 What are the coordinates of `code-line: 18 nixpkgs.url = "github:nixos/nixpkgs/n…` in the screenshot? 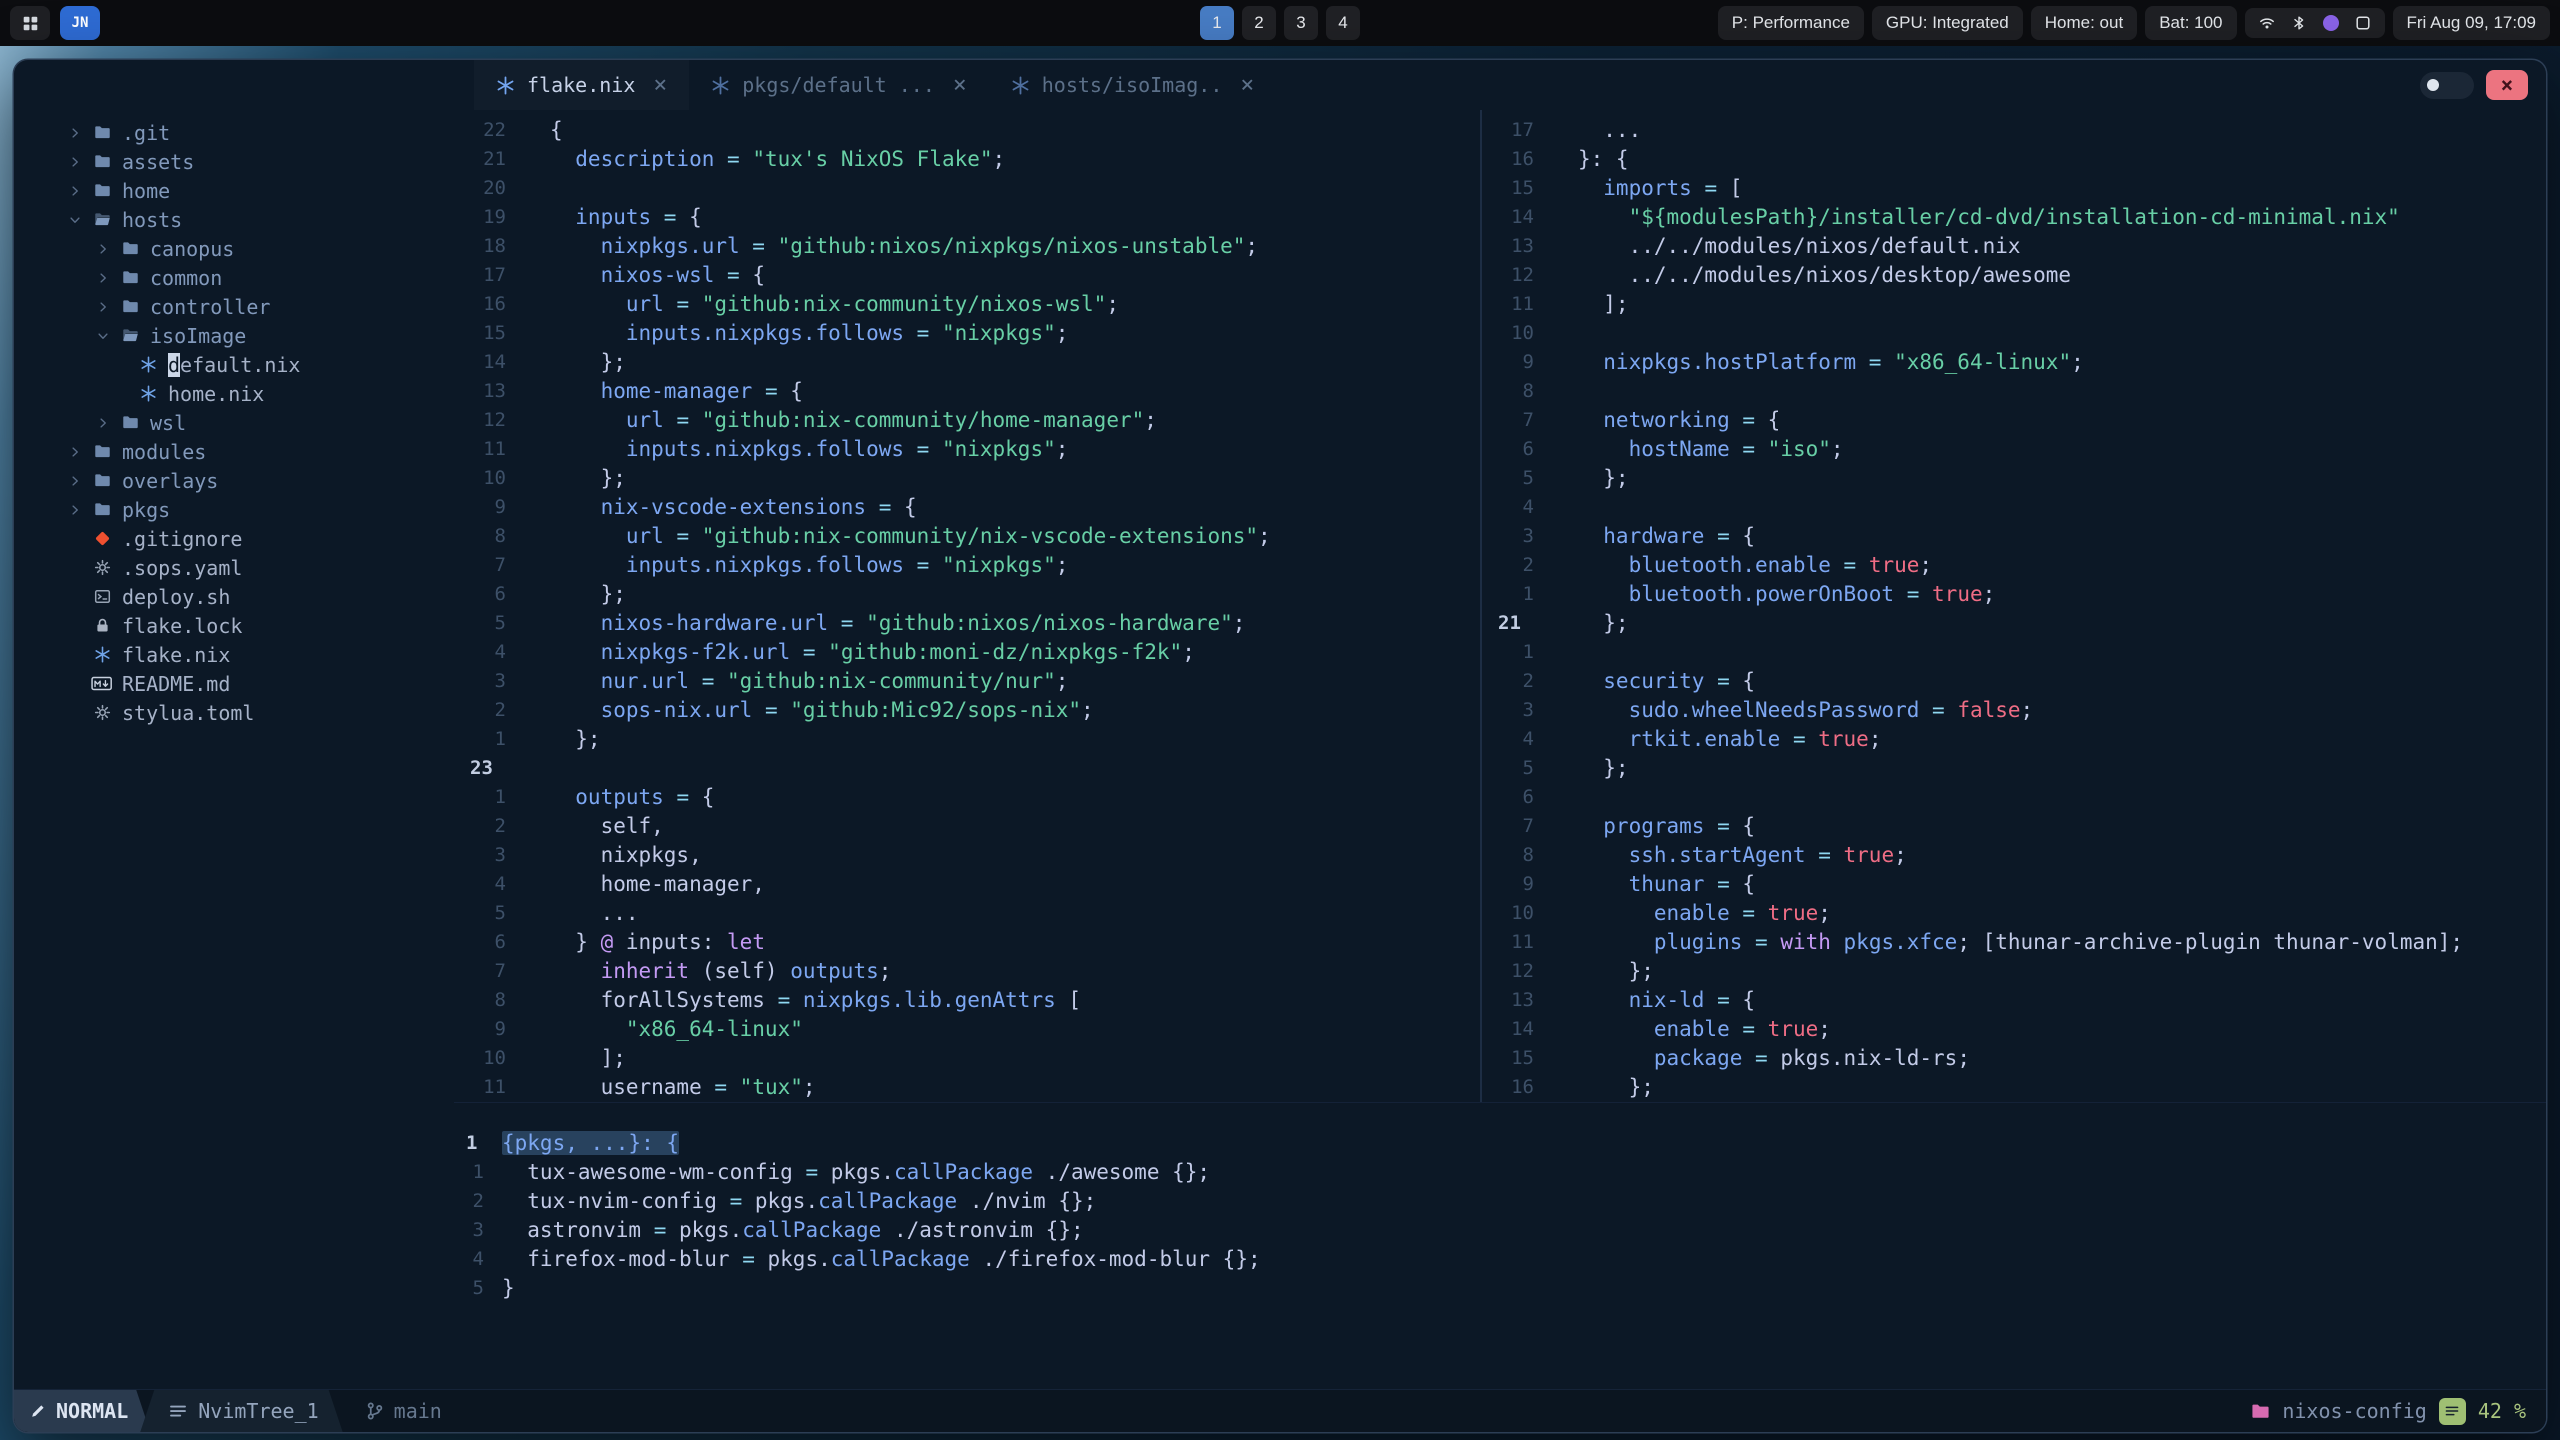 It's located at (967, 245).